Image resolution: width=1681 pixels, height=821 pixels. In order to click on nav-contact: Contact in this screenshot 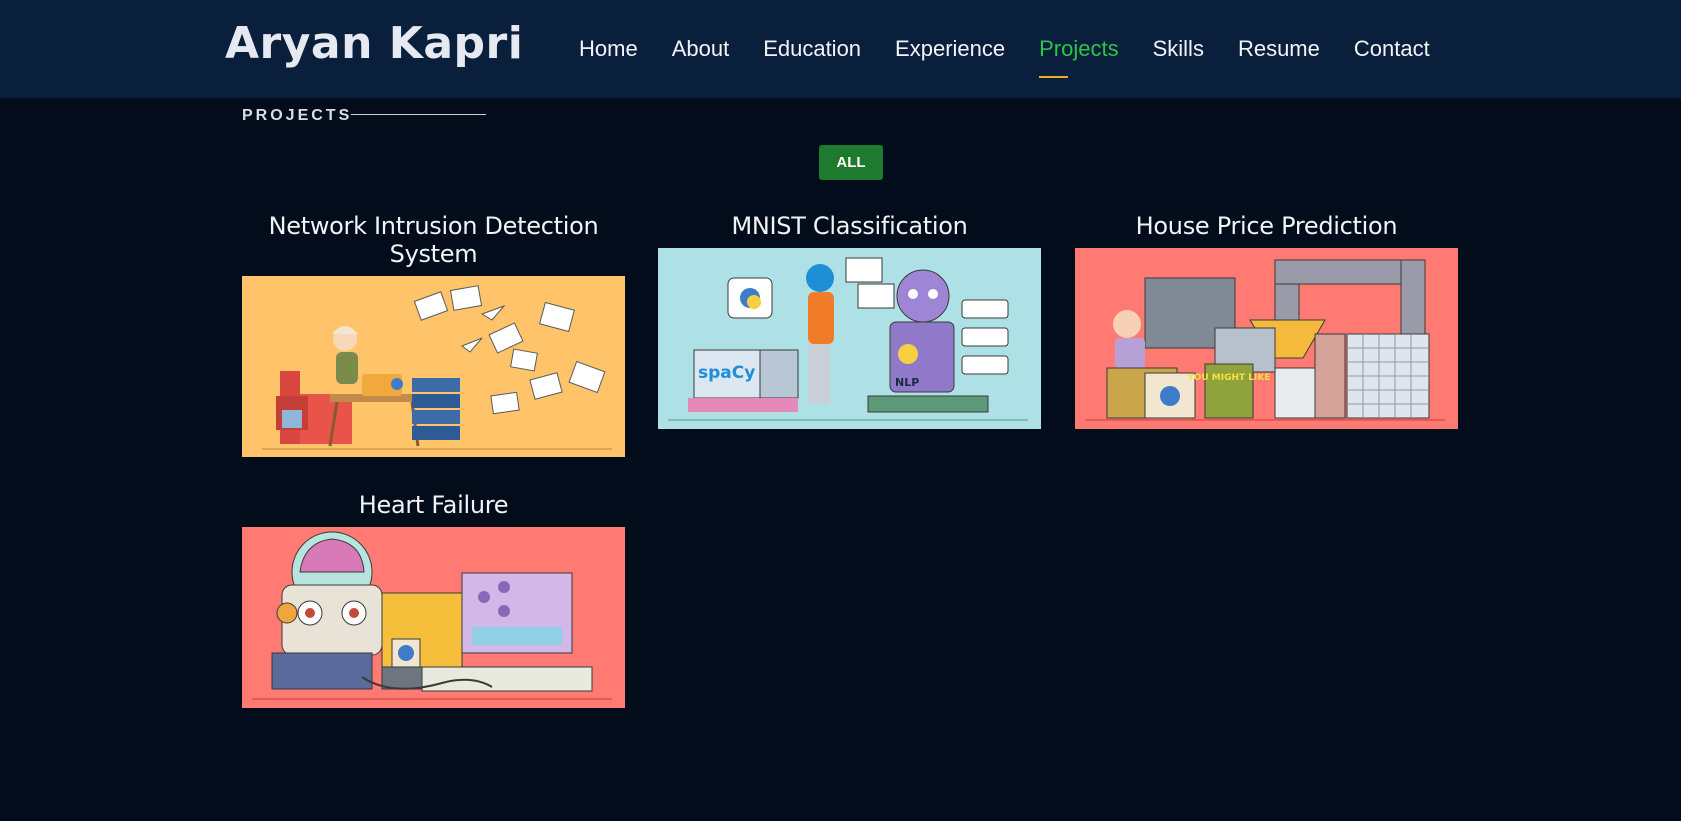, I will do `click(1392, 51)`.